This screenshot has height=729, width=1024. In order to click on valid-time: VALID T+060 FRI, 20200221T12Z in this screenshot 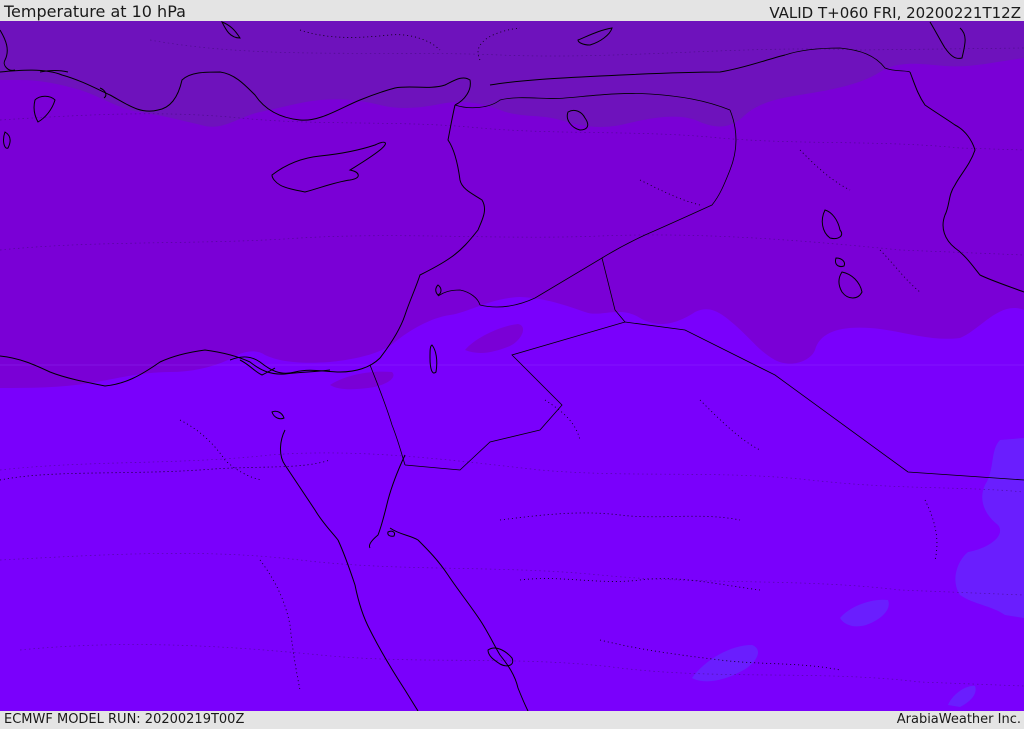, I will do `click(895, 13)`.